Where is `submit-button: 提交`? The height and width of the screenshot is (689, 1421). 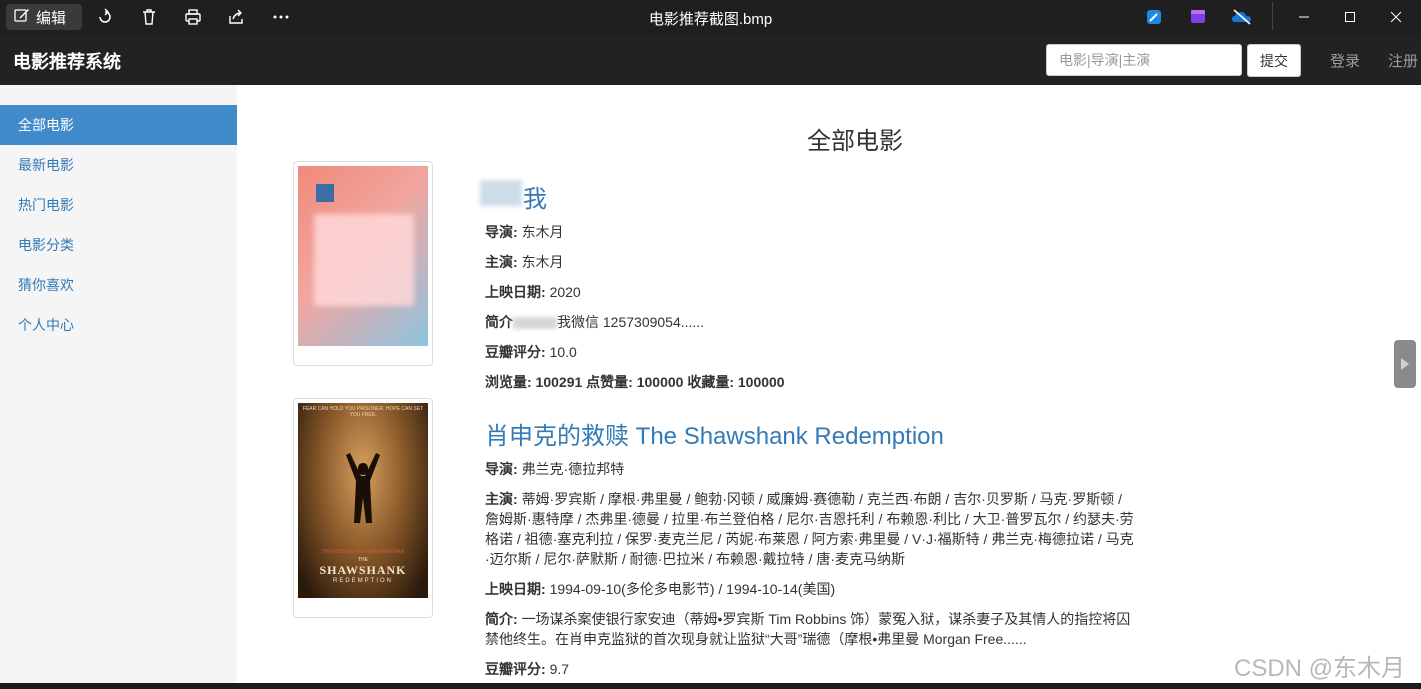
submit-button: 提交 is located at coordinates (1274, 60).